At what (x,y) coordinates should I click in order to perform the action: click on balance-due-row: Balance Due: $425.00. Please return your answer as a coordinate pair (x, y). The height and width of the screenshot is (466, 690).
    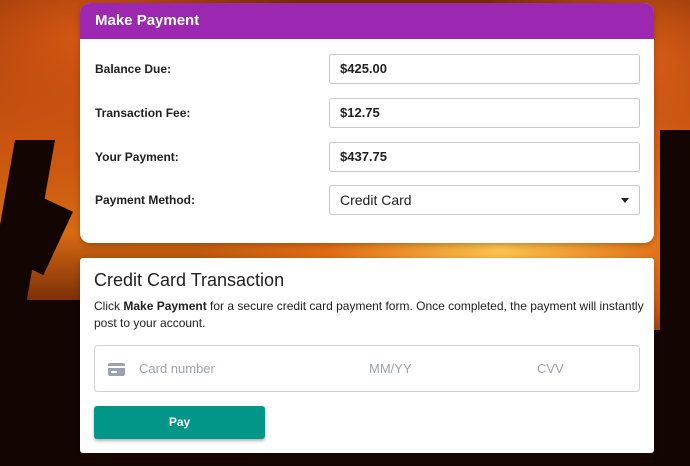
    Looking at the image, I should click on (367, 69).